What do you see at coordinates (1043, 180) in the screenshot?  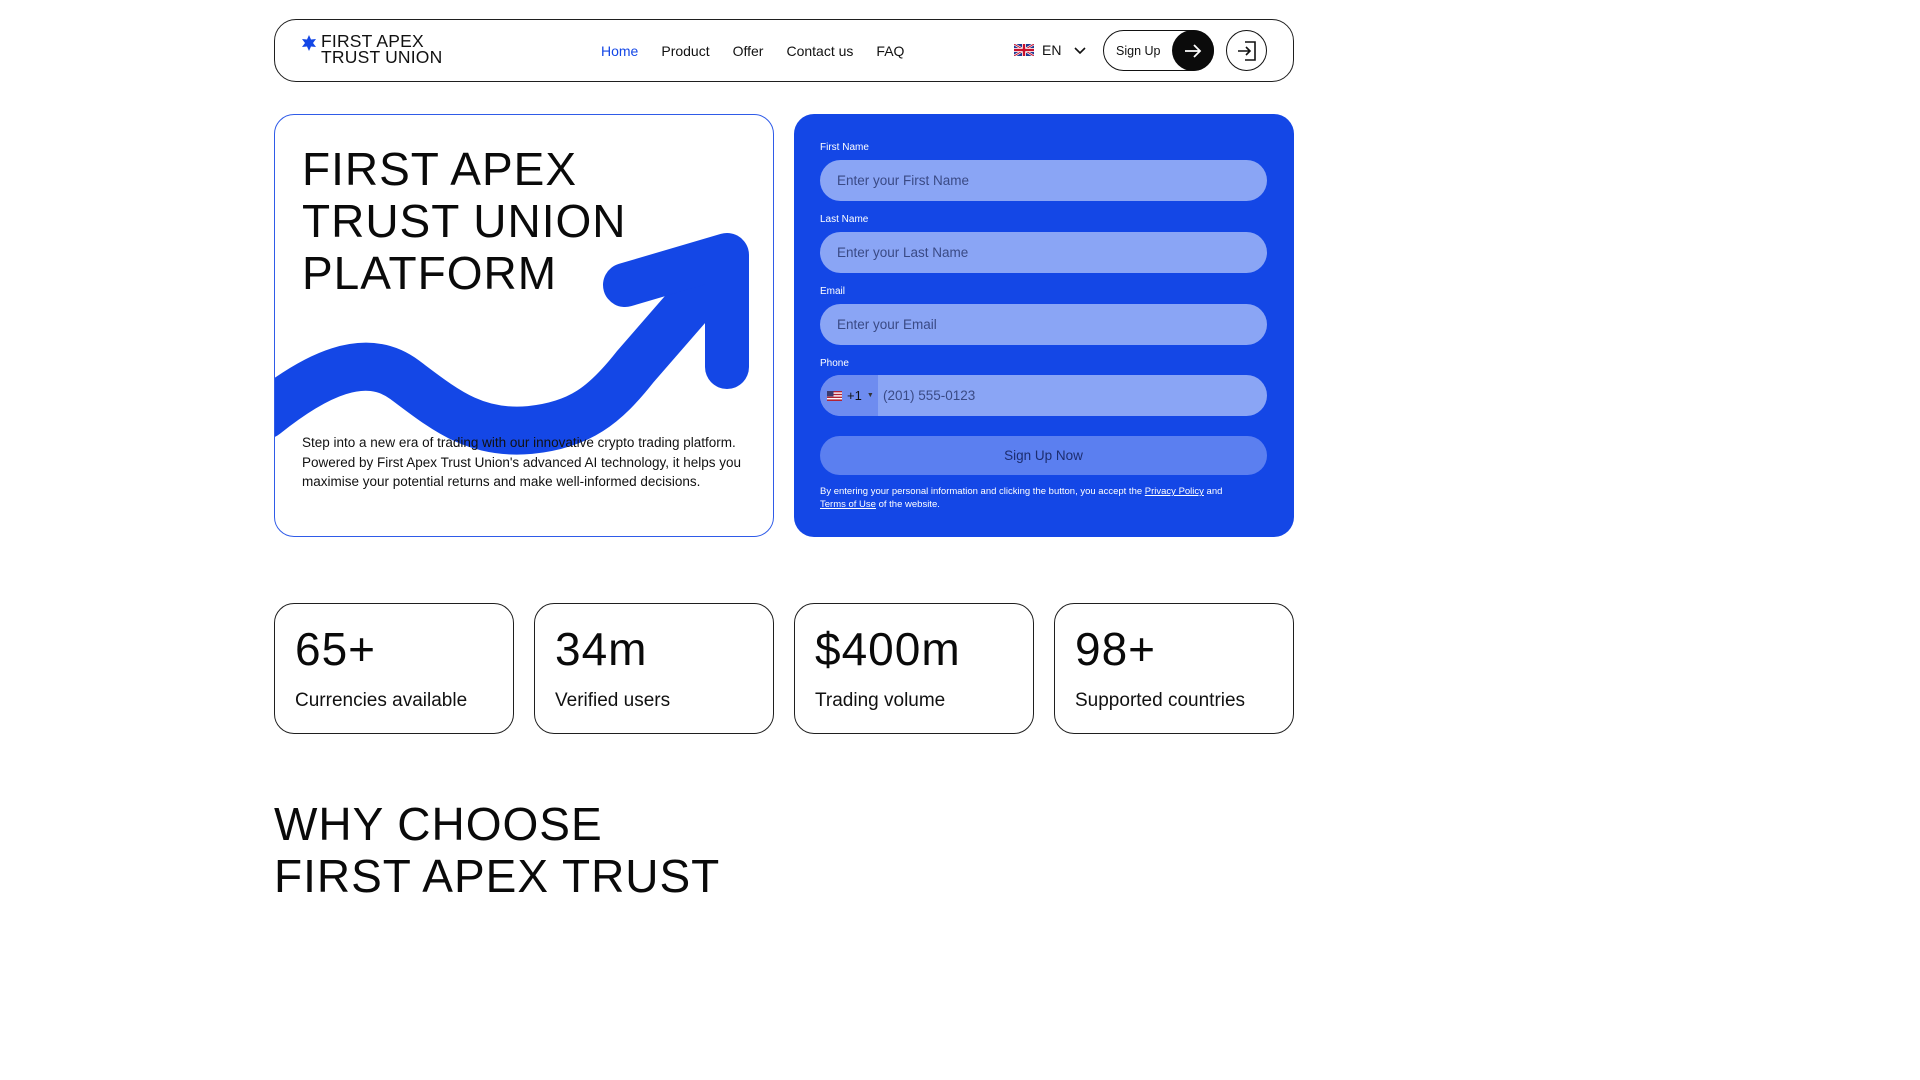 I see `first-name-field` at bounding box center [1043, 180].